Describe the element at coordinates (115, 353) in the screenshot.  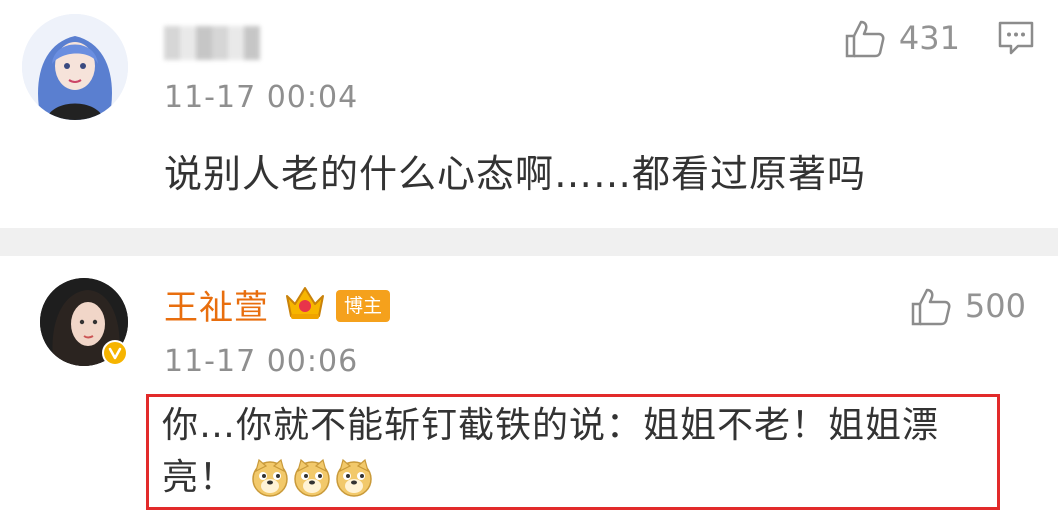
I see `verified-v-badge-icon` at that location.